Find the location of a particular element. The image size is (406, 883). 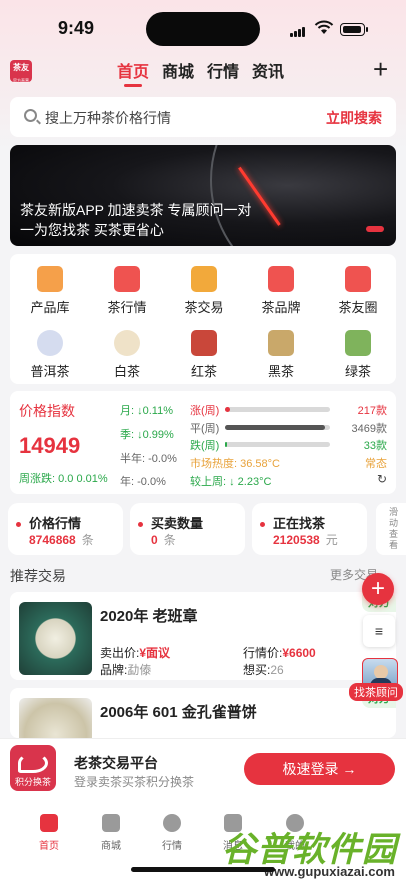

category-coins: 茶交易 is located at coordinates (204, 291).